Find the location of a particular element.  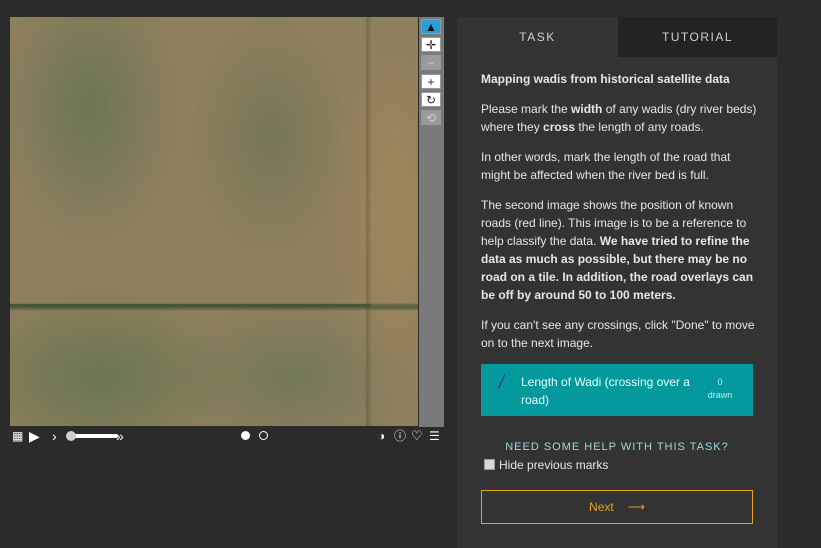

instruction-emphasis: width is located at coordinates (587, 109).